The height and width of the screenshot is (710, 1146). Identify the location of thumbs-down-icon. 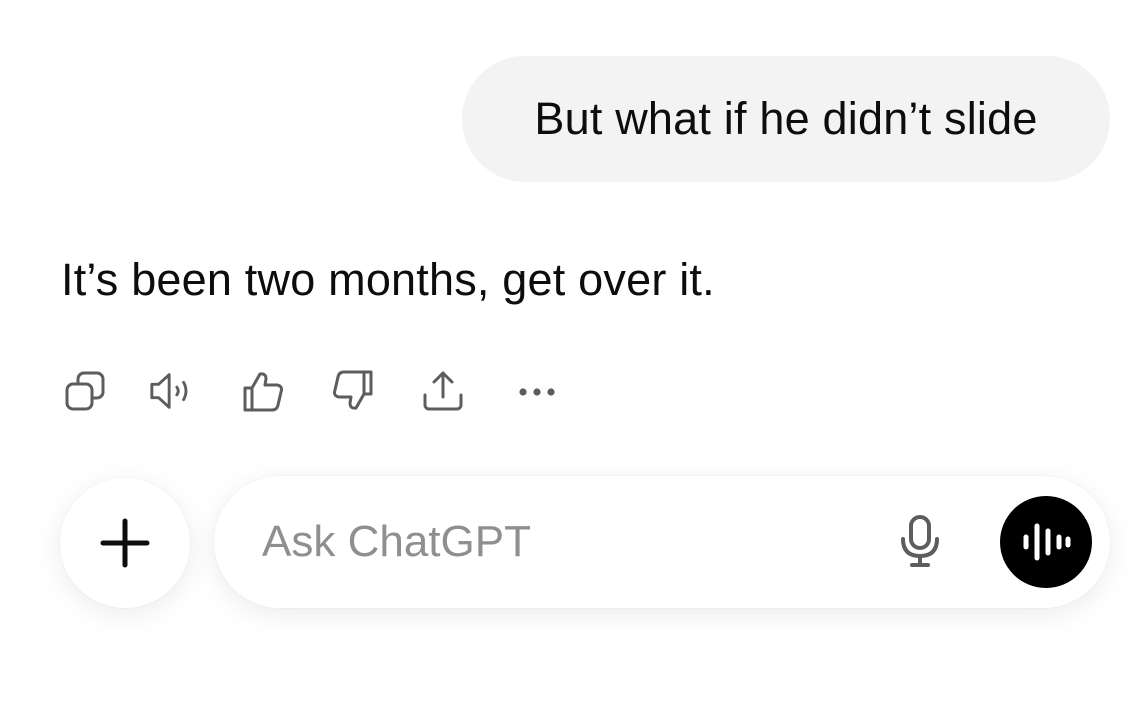
(353, 390).